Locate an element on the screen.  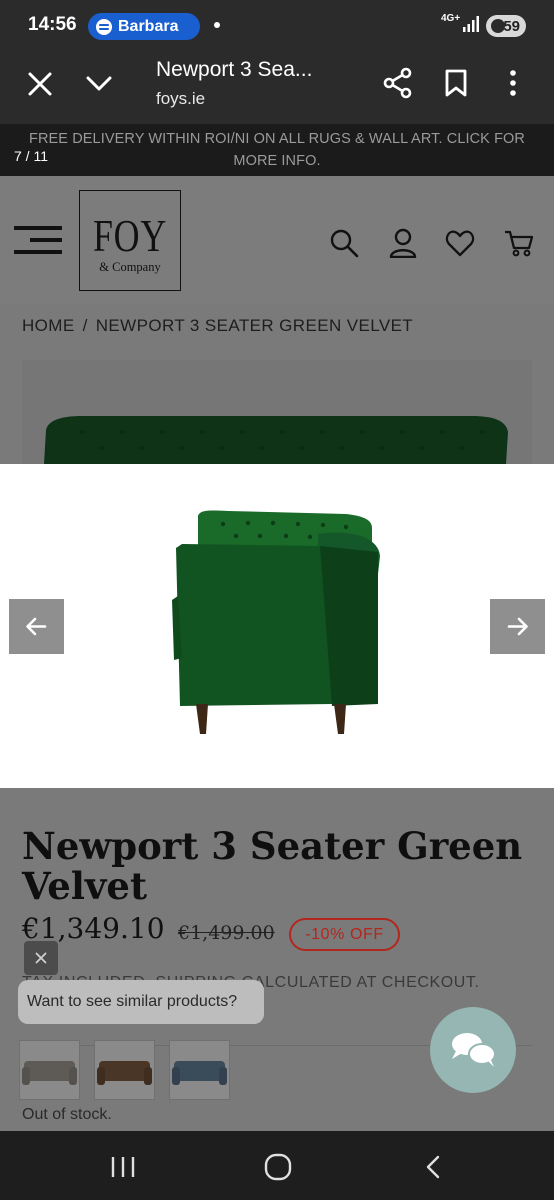
arrow-left-icon is located at coordinates (36, 626).